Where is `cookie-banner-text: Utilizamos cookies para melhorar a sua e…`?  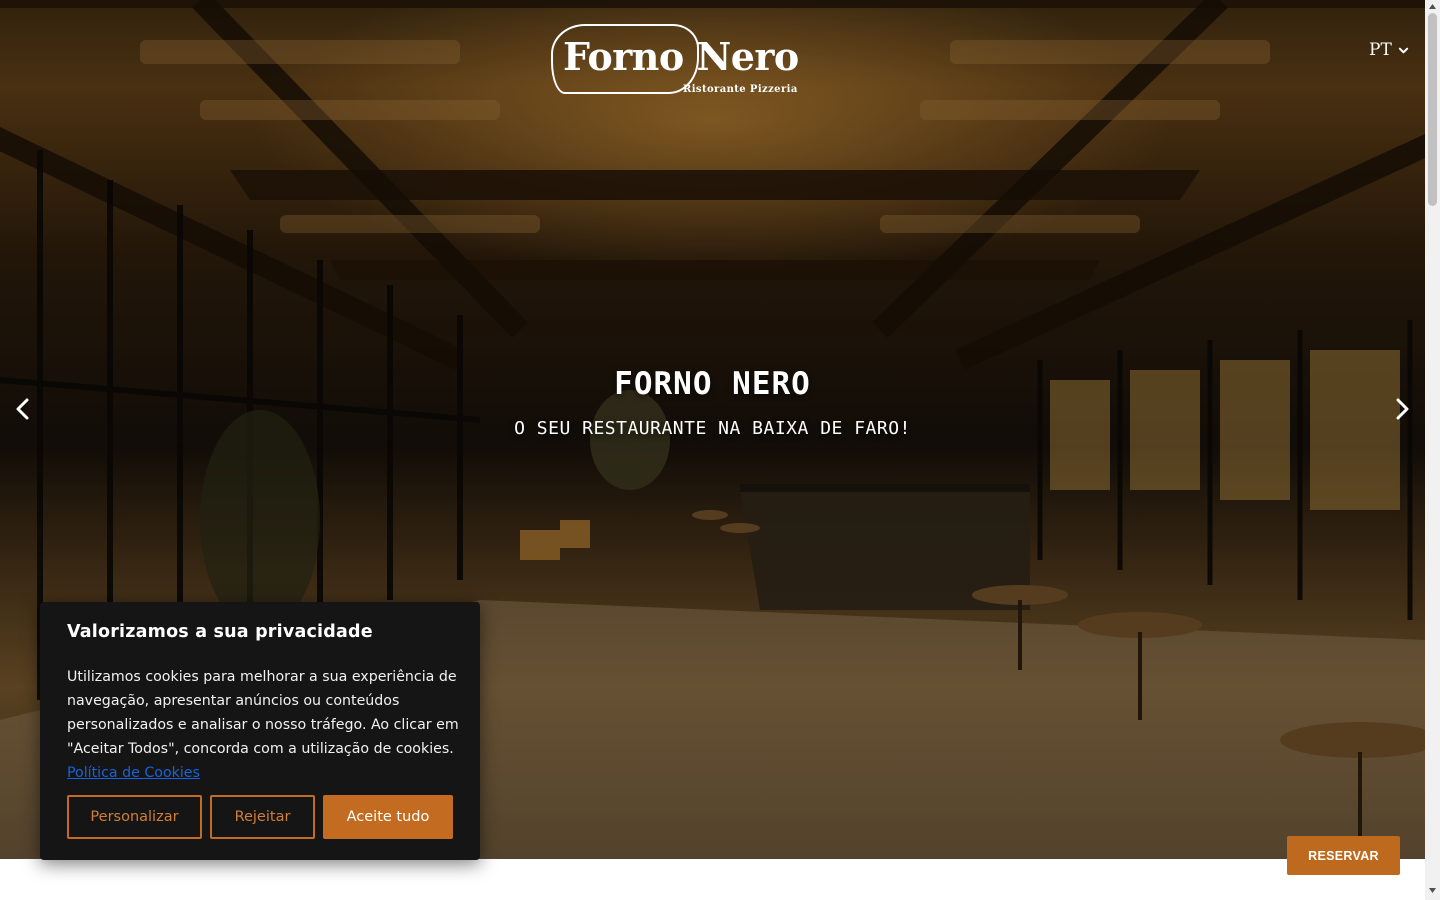 cookie-banner-text: Utilizamos cookies para melhorar a sua e… is located at coordinates (263, 725).